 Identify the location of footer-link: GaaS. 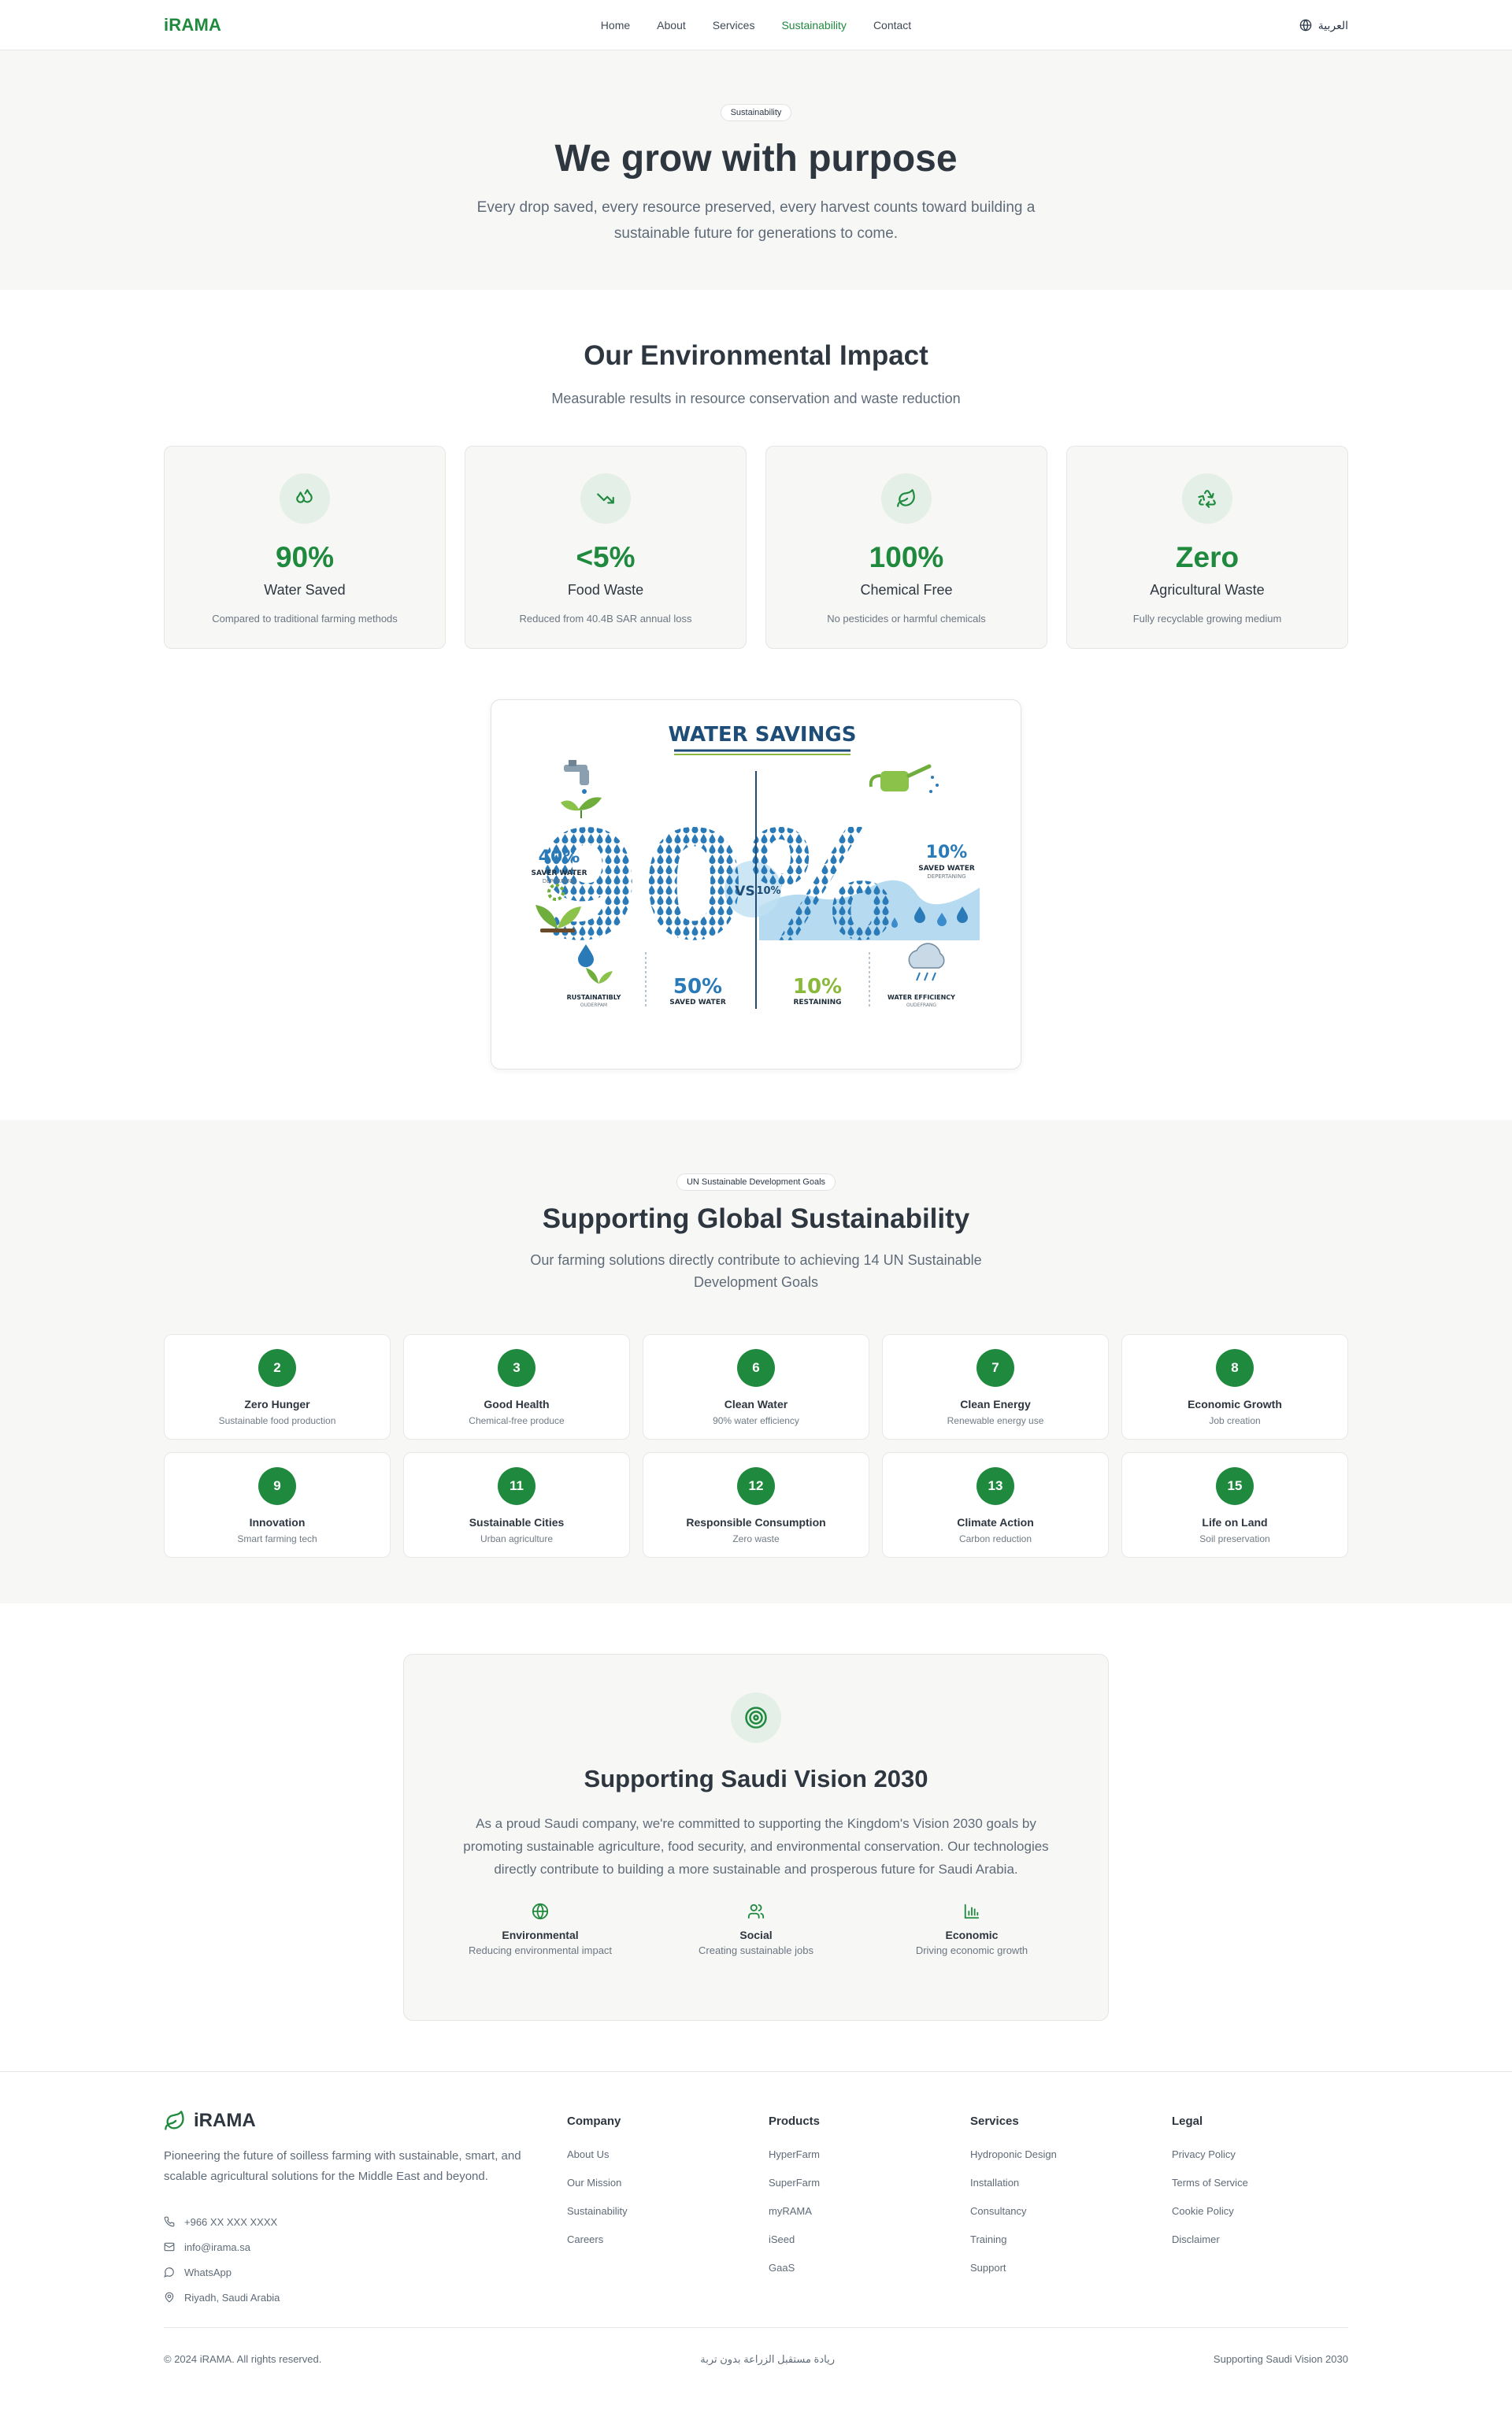
(869, 2276).